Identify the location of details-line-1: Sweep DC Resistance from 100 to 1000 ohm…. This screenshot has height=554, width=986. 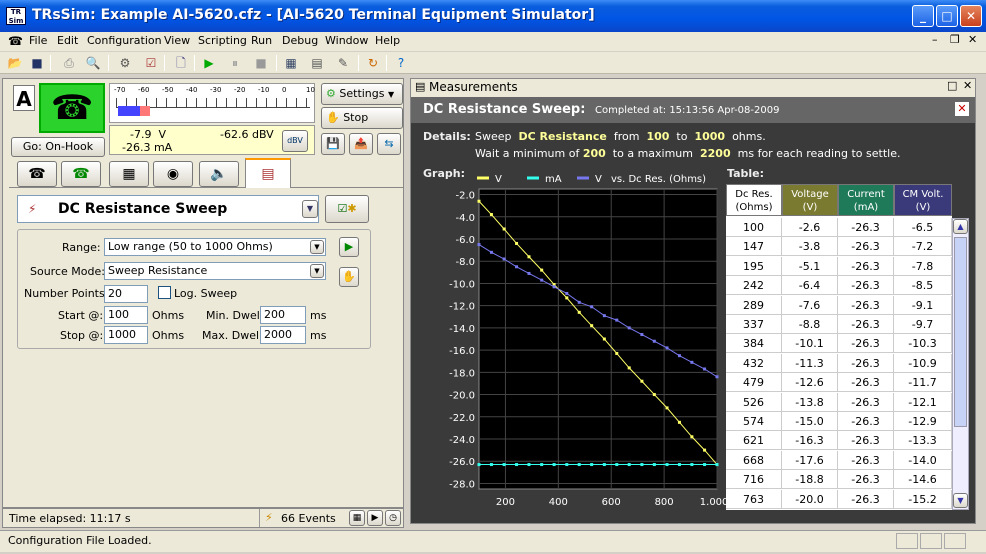
(620, 136).